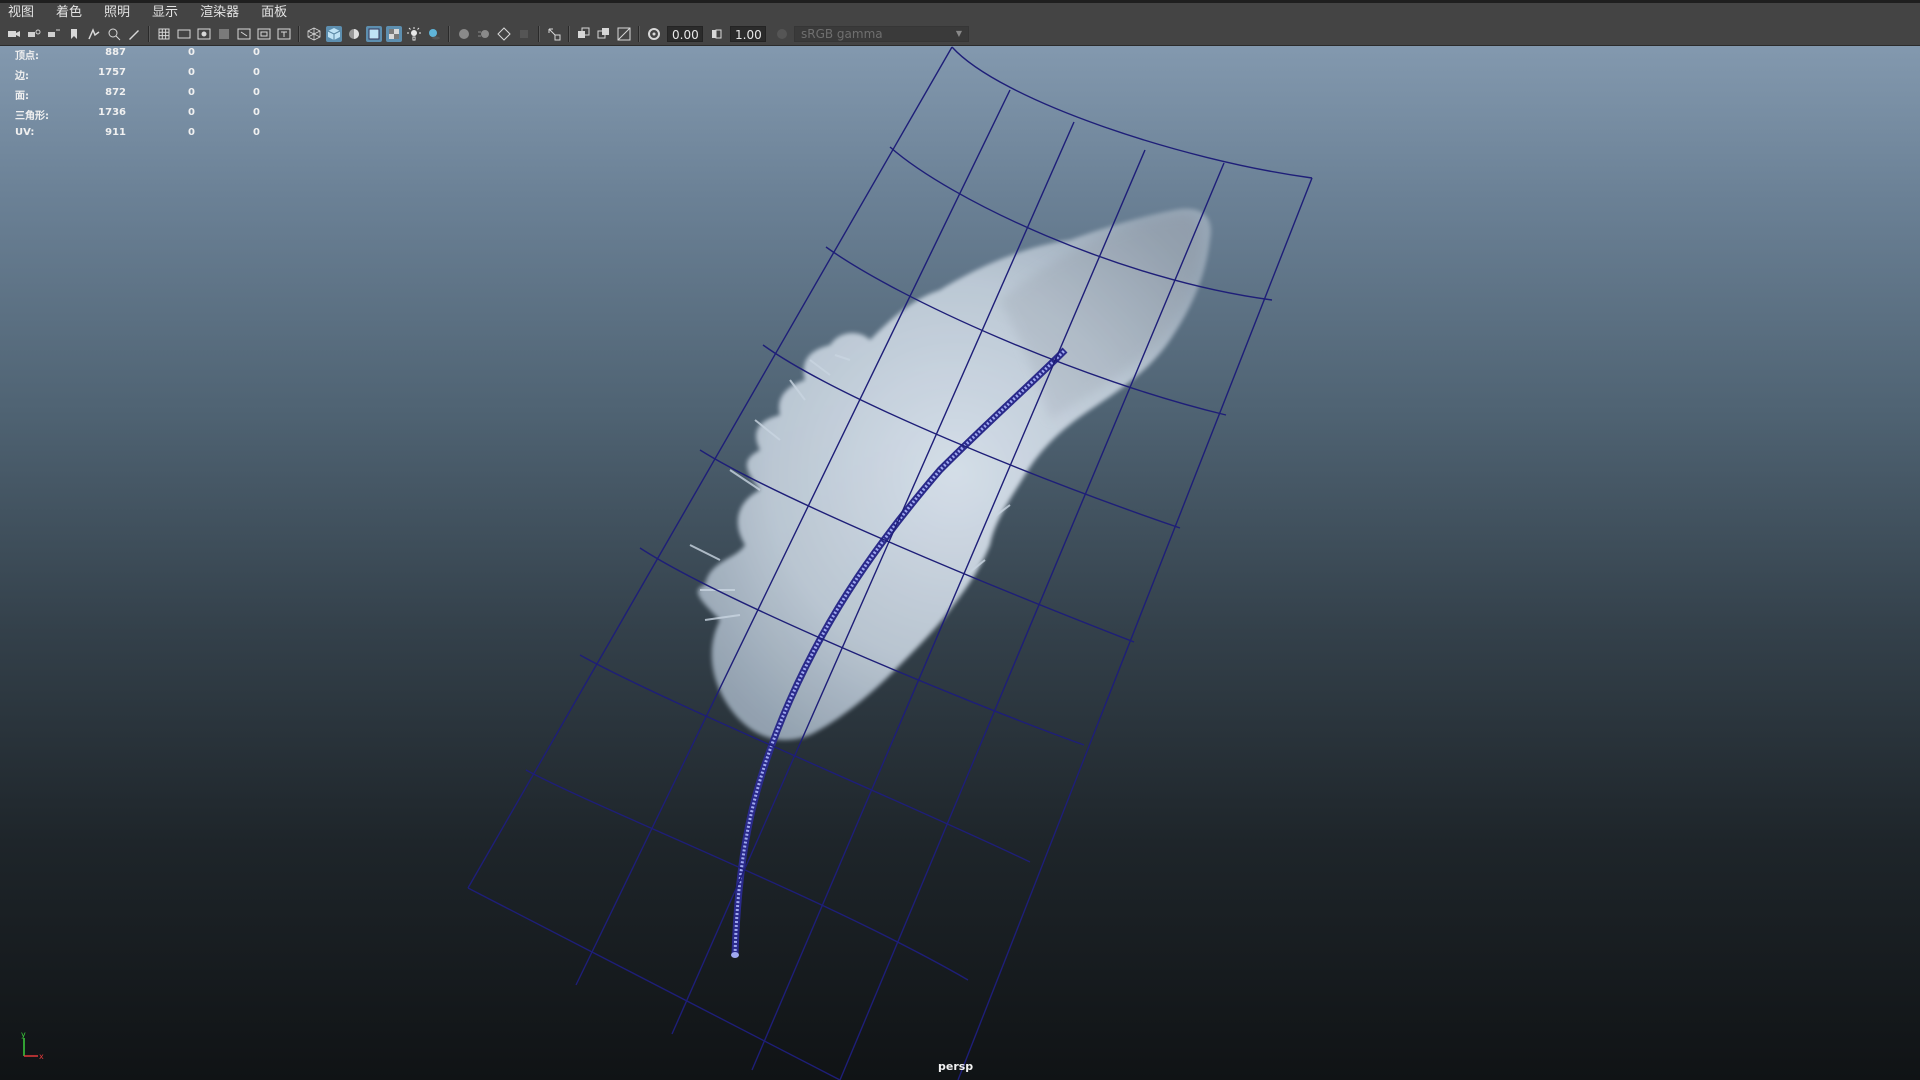  Describe the element at coordinates (270, 13) in the screenshot. I see `menu-panels: 面板` at that location.